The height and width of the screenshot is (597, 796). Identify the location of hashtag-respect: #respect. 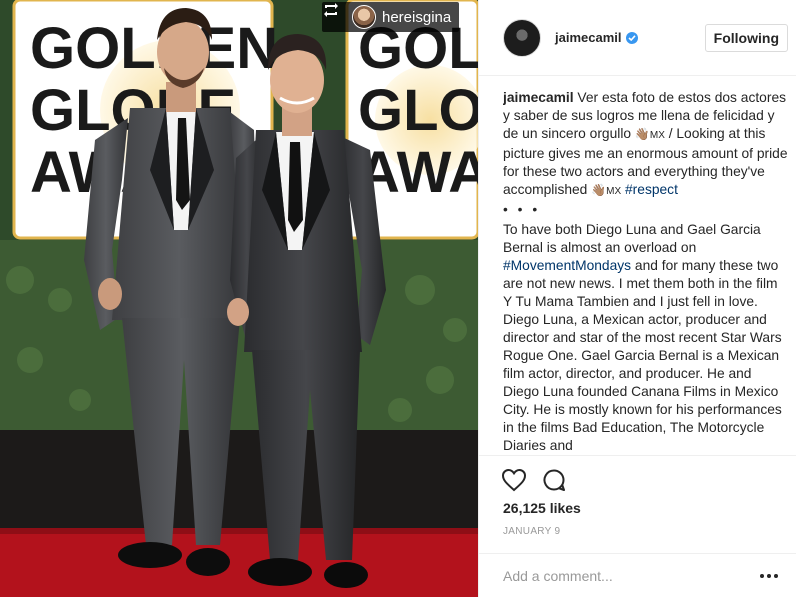
(651, 189).